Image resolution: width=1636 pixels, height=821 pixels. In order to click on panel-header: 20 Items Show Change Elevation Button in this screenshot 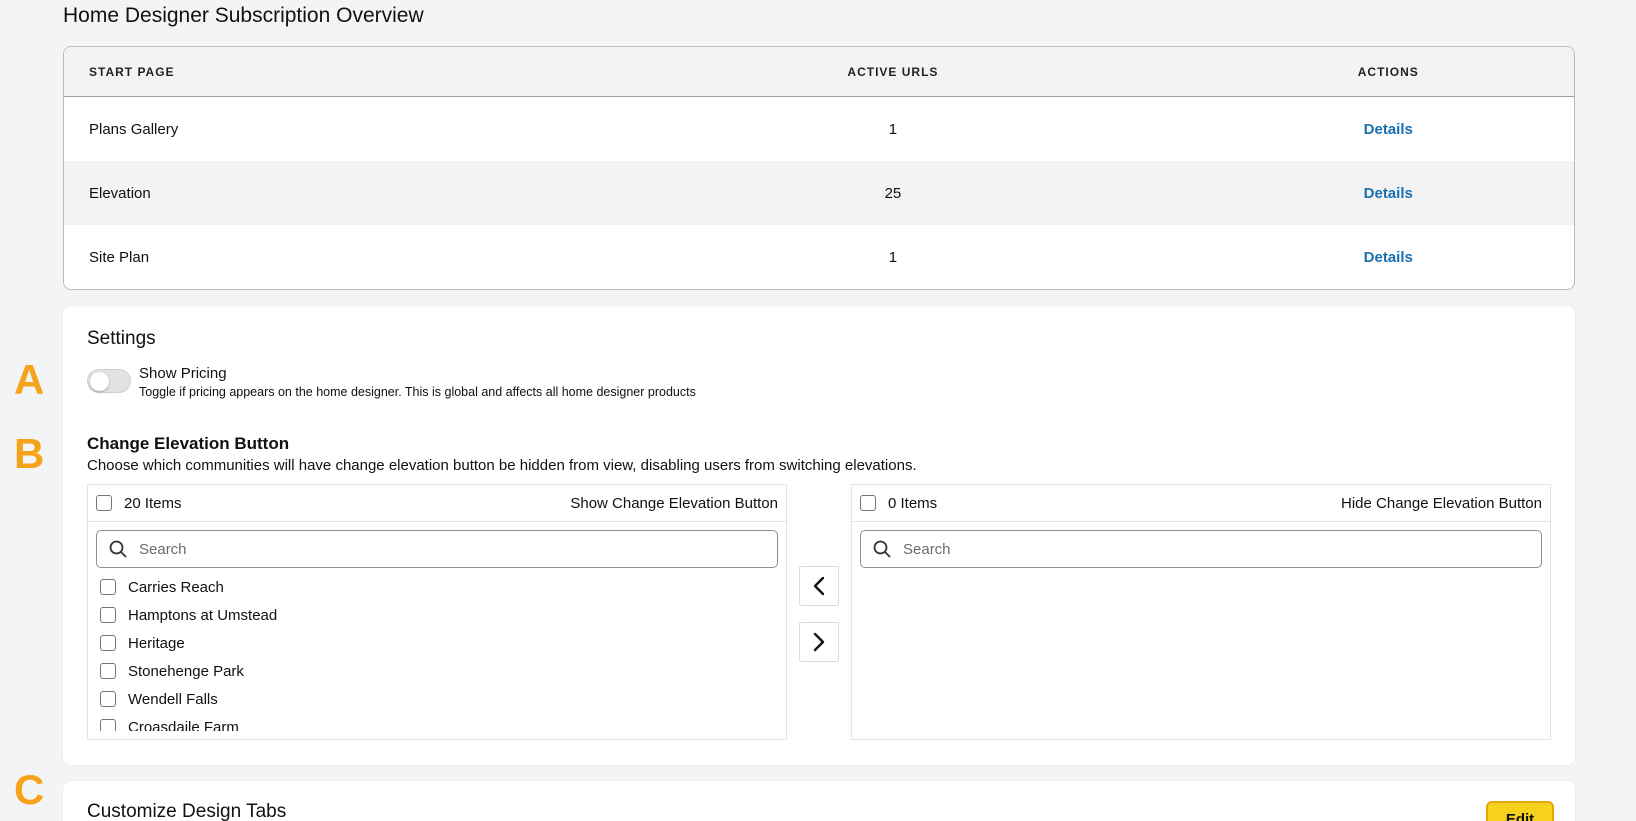, I will do `click(437, 503)`.